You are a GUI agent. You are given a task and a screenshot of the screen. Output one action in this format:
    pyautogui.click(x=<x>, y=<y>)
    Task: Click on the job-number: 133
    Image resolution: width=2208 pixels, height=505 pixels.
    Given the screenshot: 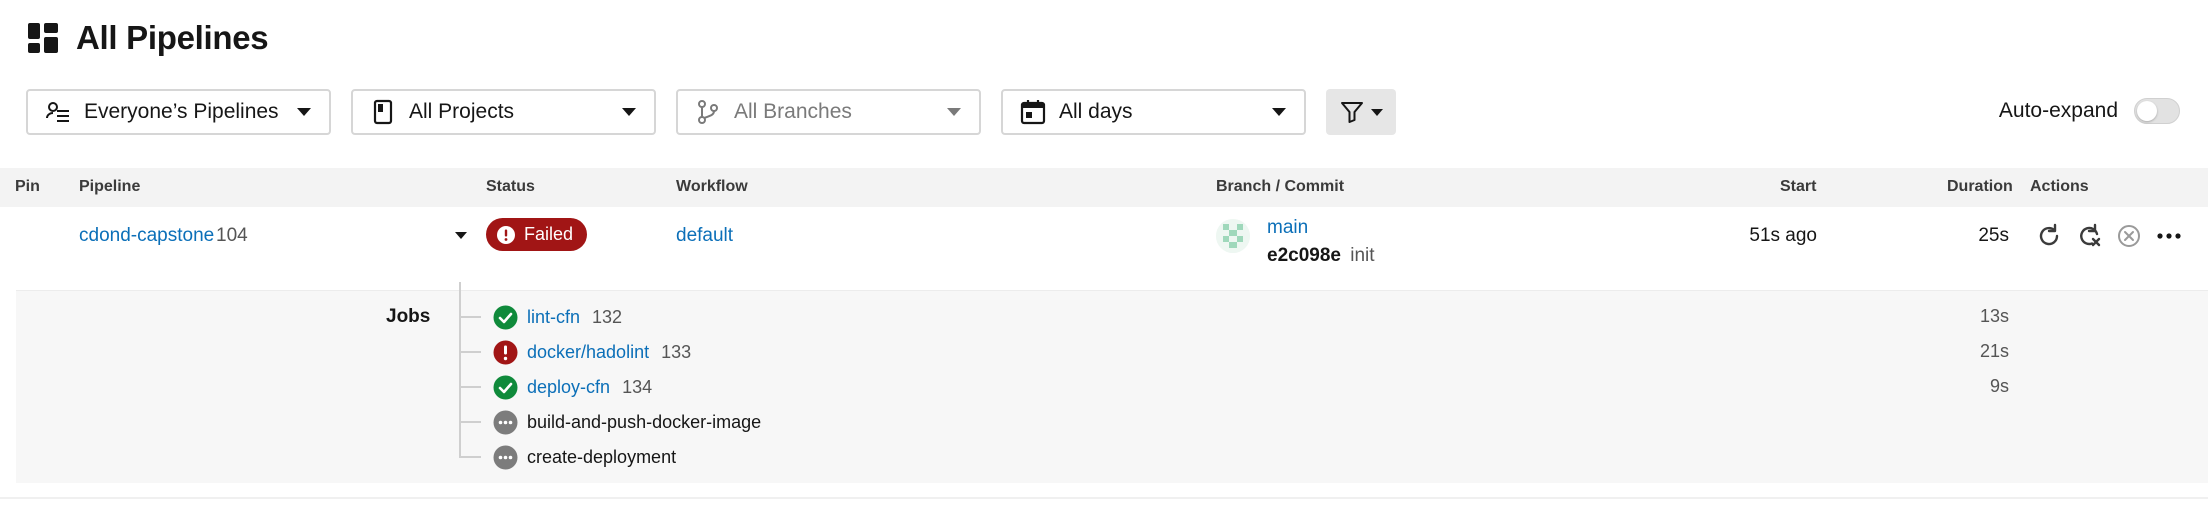 What is the action you would take?
    pyautogui.click(x=676, y=351)
    